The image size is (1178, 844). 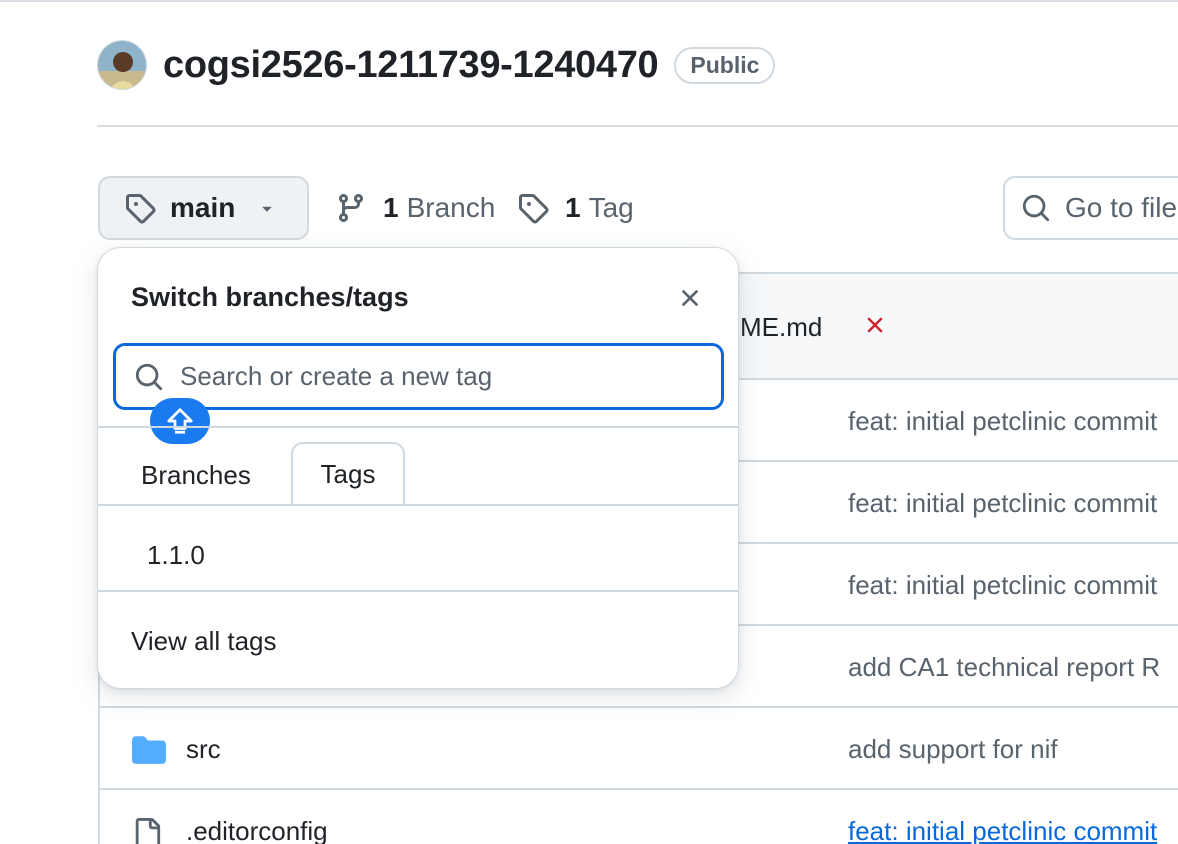 What do you see at coordinates (391, 207) in the screenshot?
I see `branch-count: 1` at bounding box center [391, 207].